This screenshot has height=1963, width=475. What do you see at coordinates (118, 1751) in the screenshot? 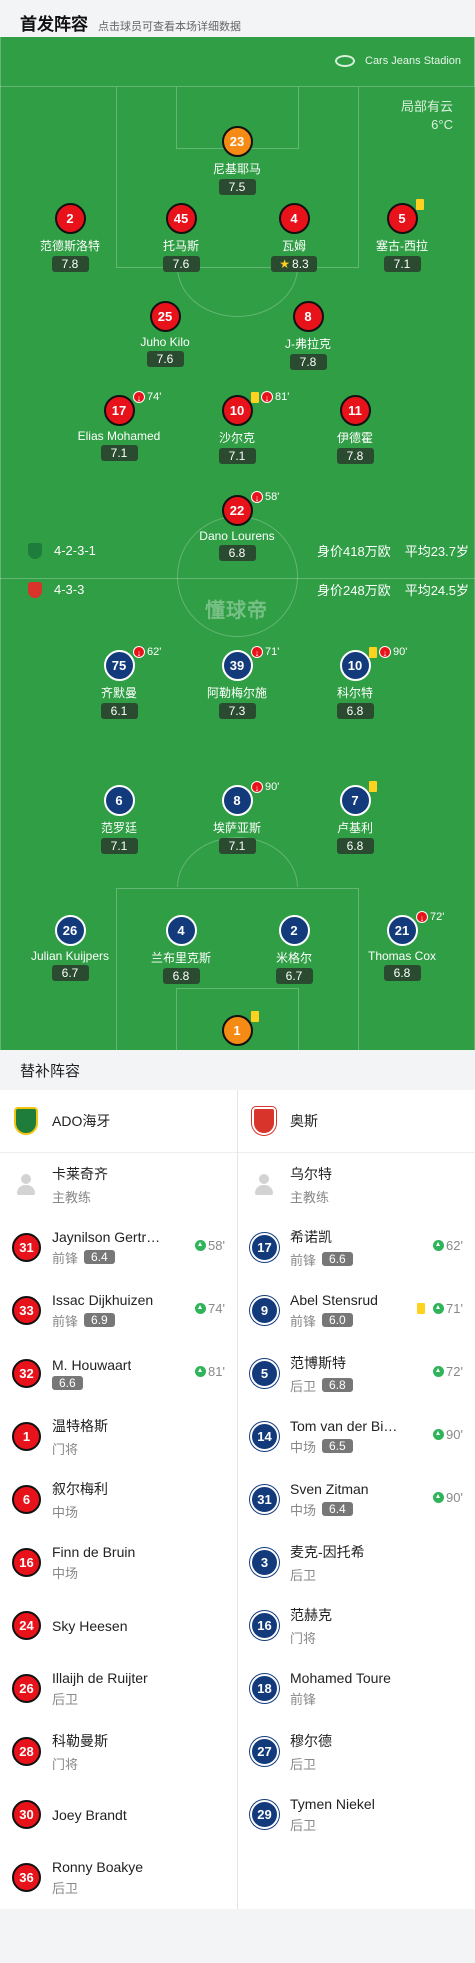
I see `sub-player-row: 28 科勒曼斯 门将` at bounding box center [118, 1751].